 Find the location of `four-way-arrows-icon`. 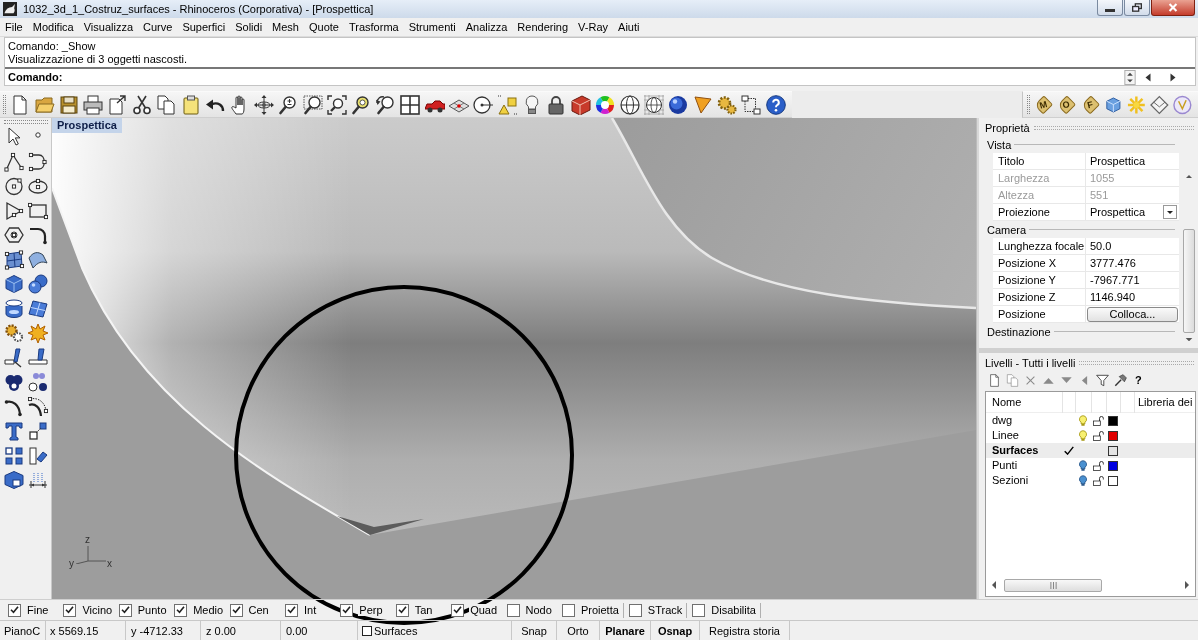

four-way-arrows-icon is located at coordinates (263, 104).